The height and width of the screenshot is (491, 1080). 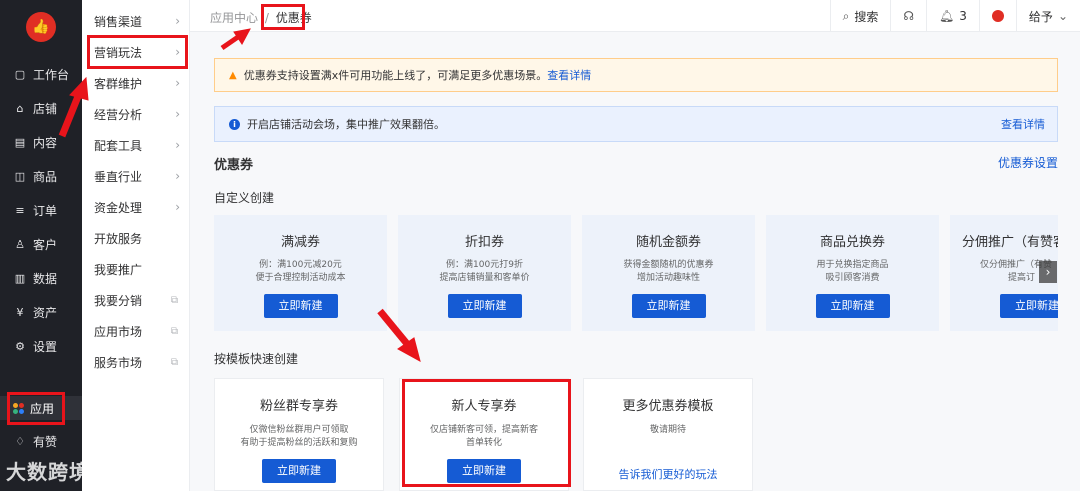 I want to click on annotation-arrow-2-head, so click(x=242, y=36).